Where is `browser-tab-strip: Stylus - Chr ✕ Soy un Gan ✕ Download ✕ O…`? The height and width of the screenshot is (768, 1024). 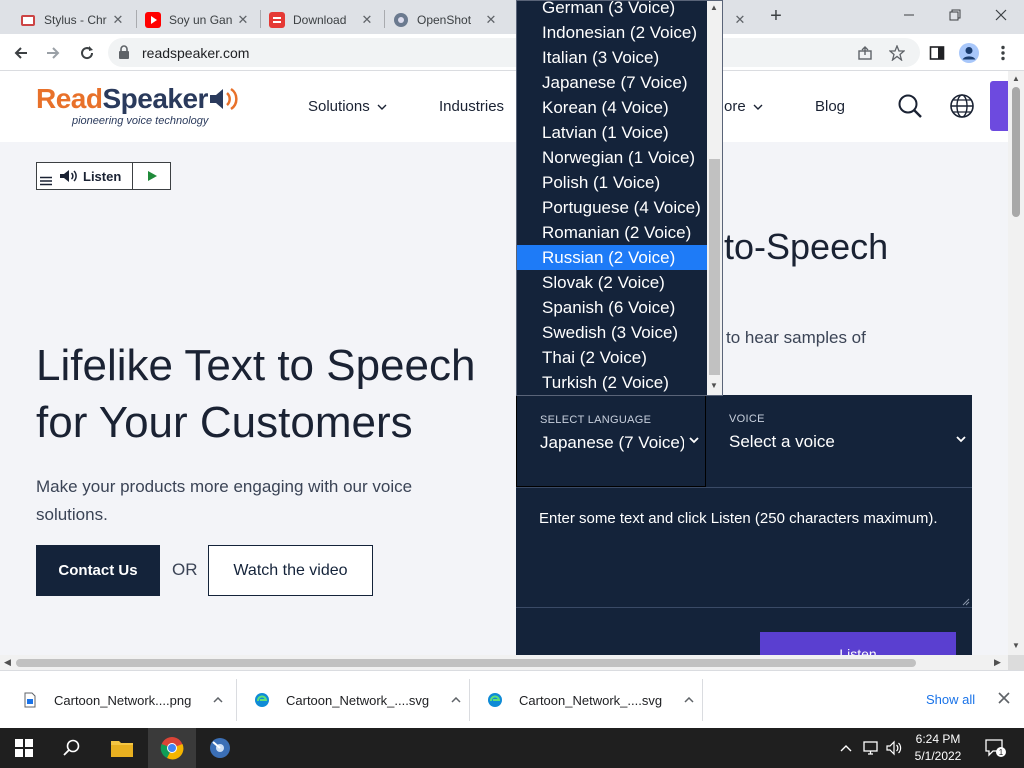 browser-tab-strip: Stylus - Chr ✕ Soy un Gan ✕ Download ✕ O… is located at coordinates (512, 17).